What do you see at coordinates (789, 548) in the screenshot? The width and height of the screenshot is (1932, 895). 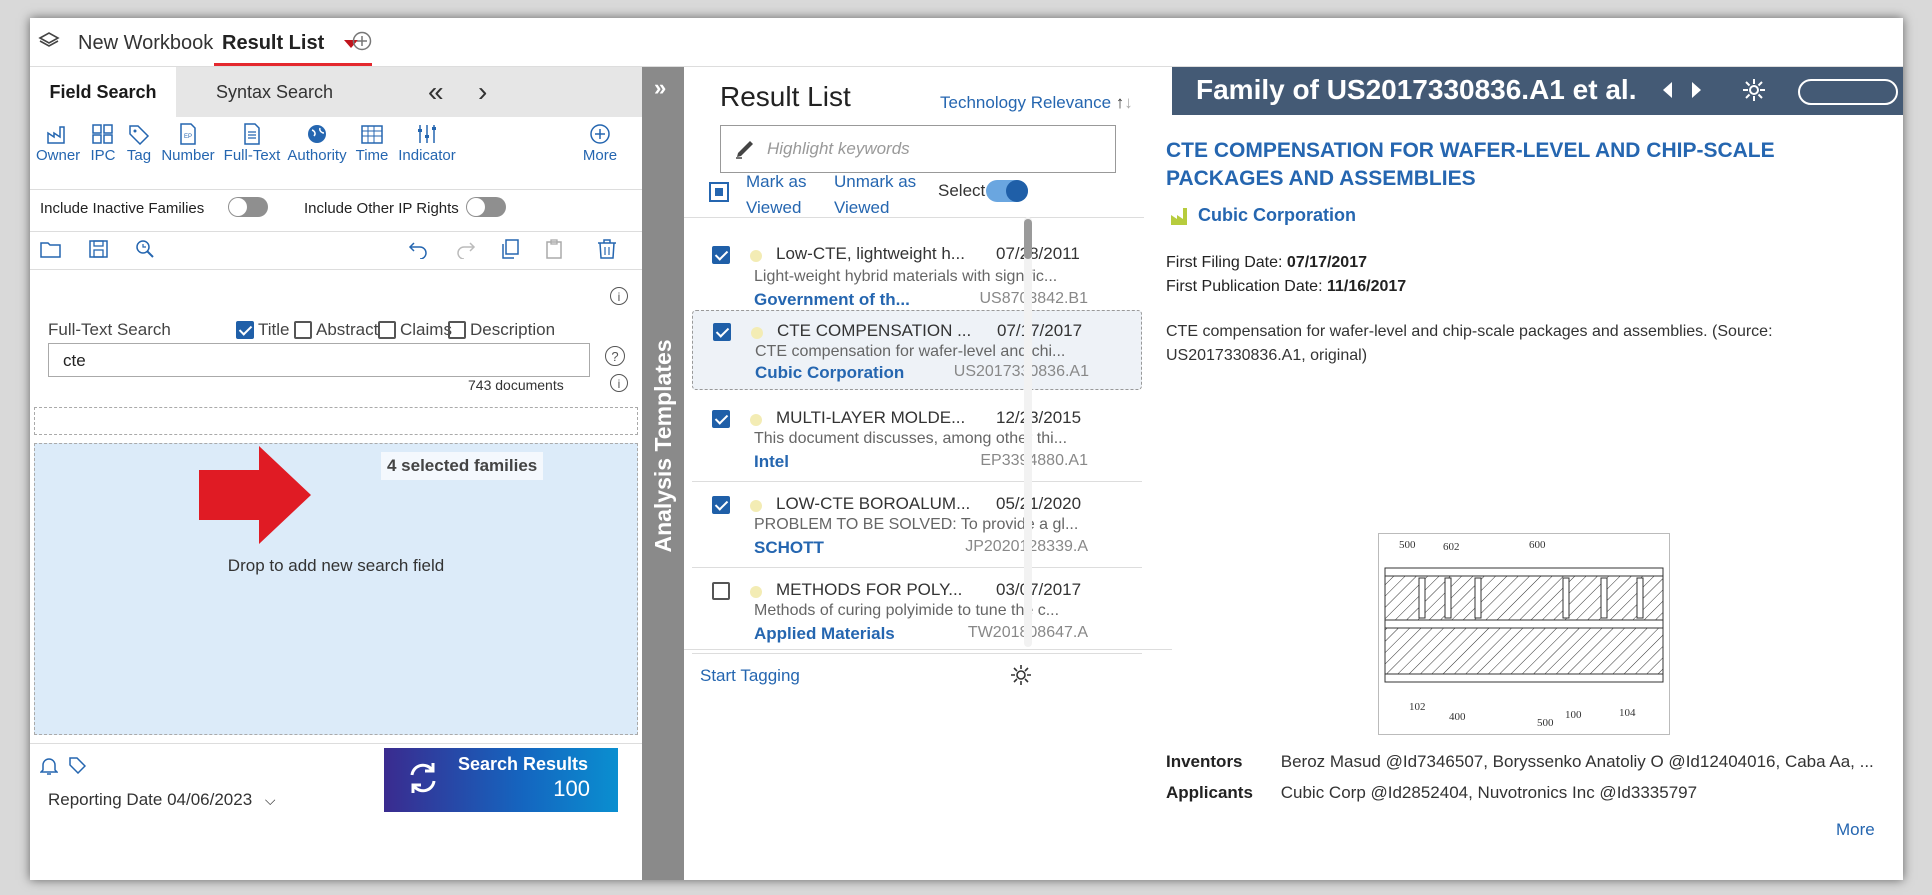 I see `item-owner: SCHOTT` at bounding box center [789, 548].